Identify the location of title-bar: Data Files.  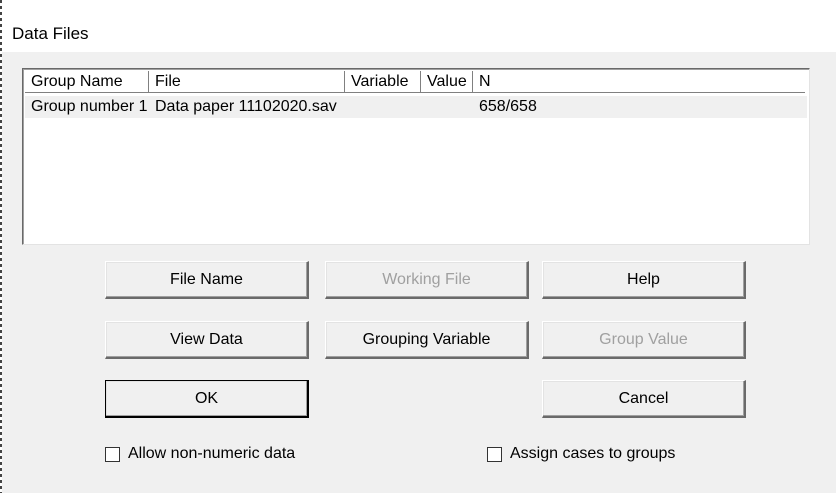
(419, 26).